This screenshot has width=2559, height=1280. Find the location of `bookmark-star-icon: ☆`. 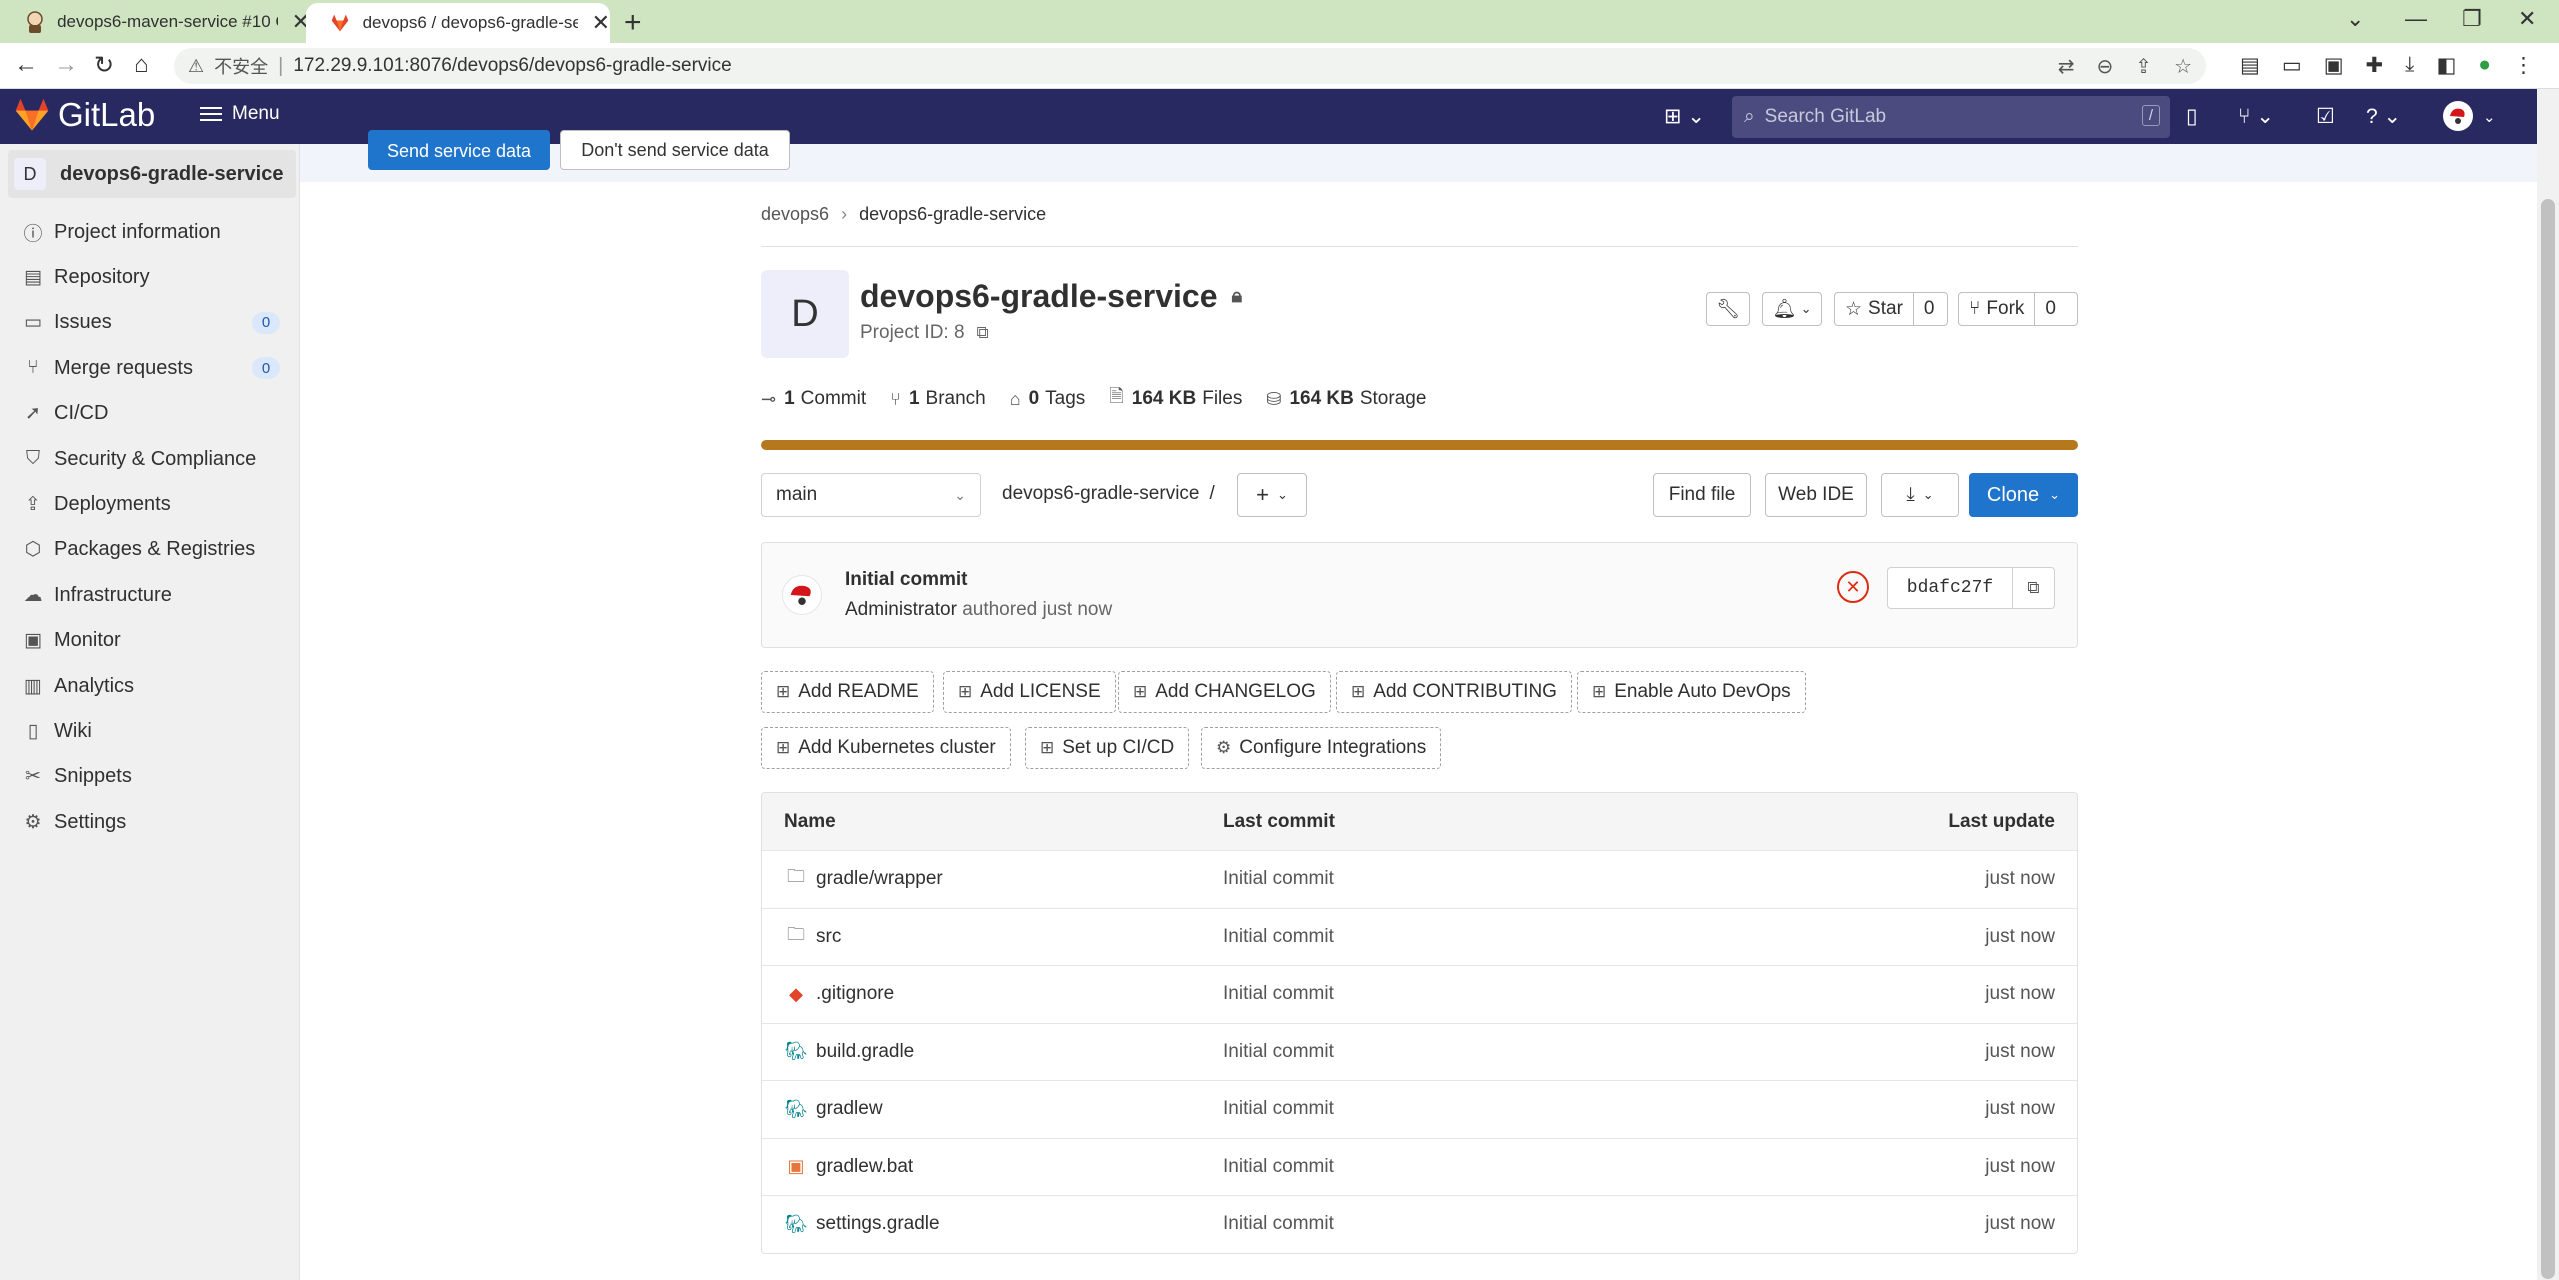

bookmark-star-icon: ☆ is located at coordinates (2183, 66).